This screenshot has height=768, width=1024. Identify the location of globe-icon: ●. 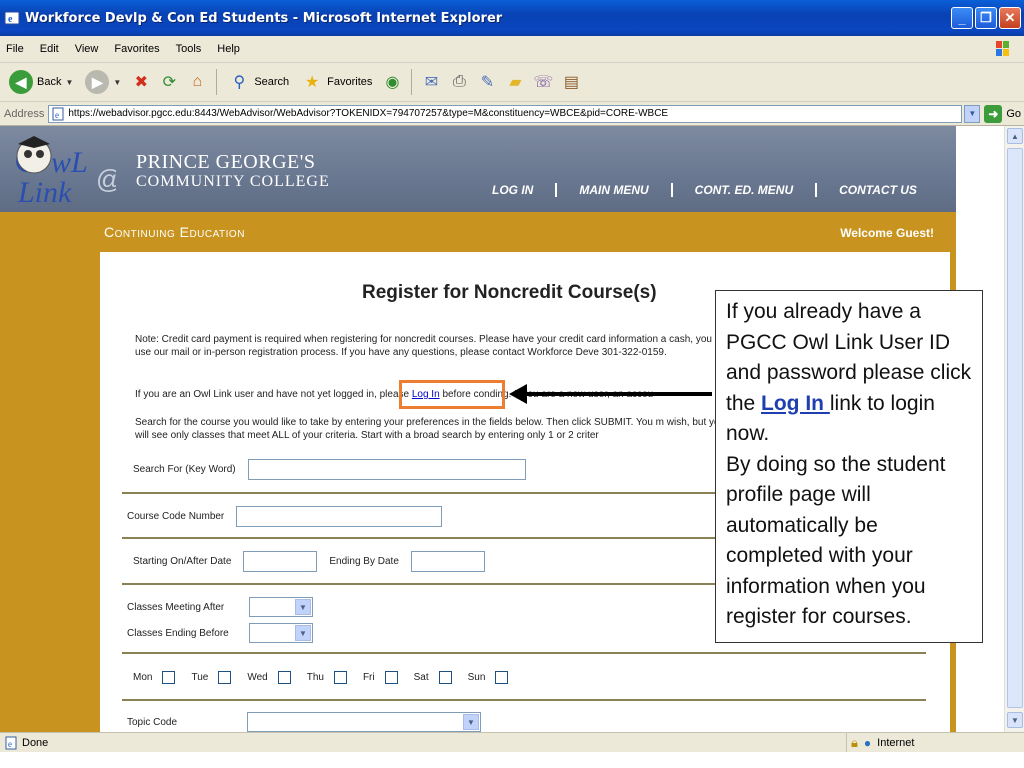
(867, 743).